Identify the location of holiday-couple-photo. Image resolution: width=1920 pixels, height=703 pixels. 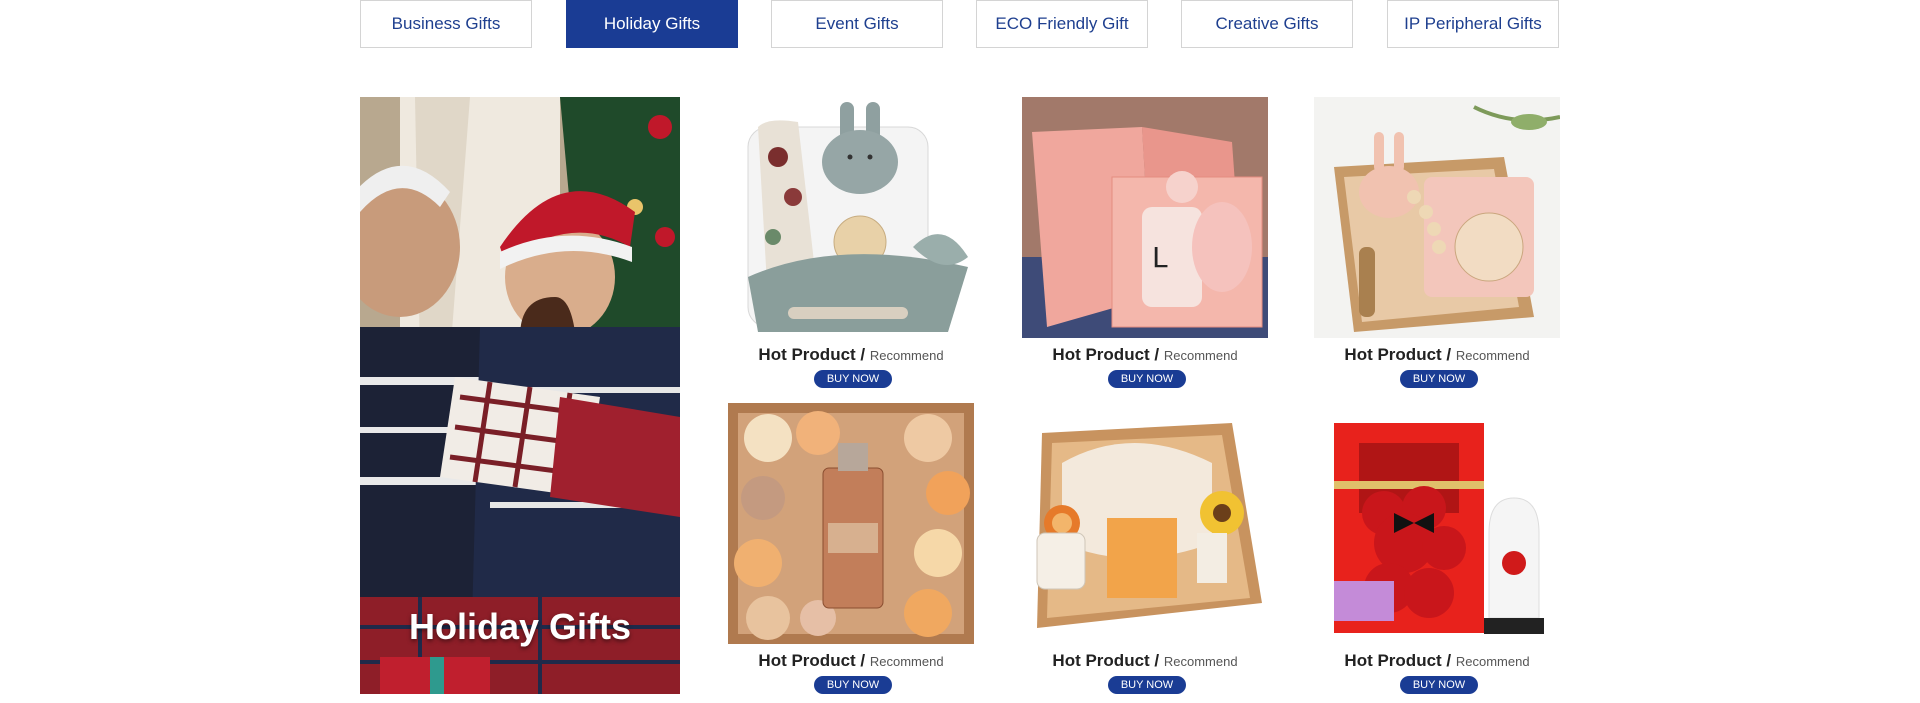
(520, 395).